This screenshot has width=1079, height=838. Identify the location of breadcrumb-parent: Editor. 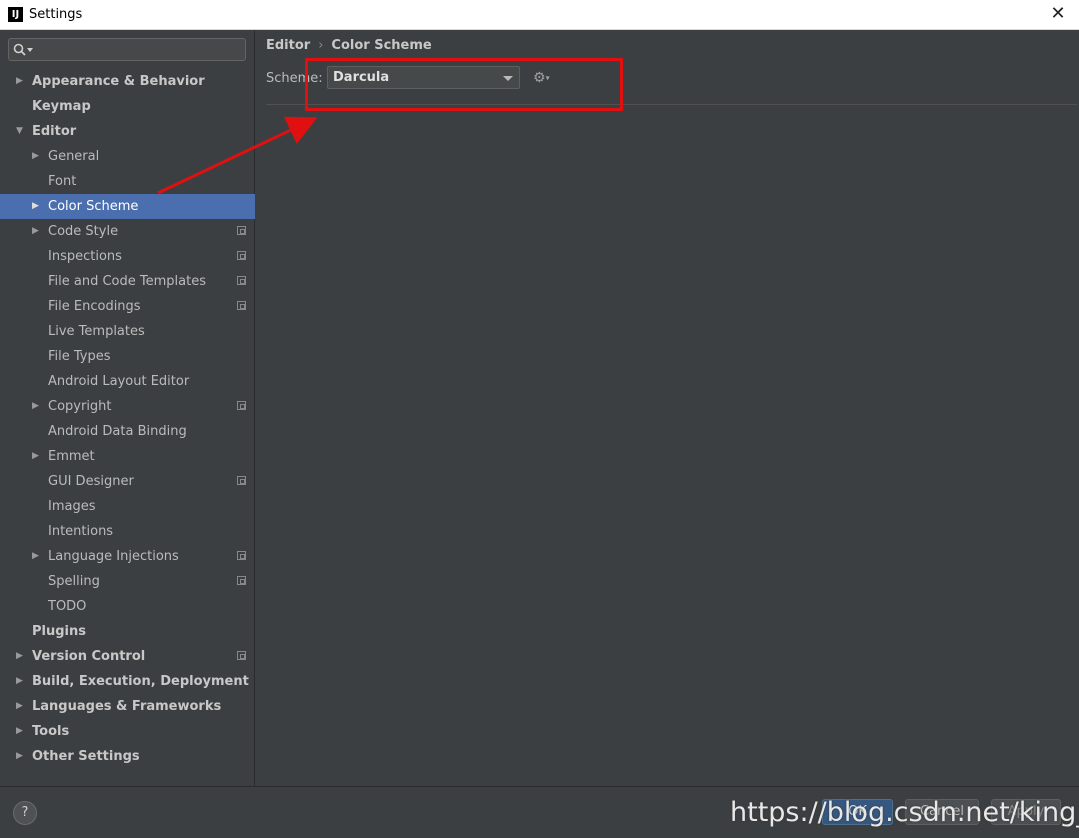
(288, 45).